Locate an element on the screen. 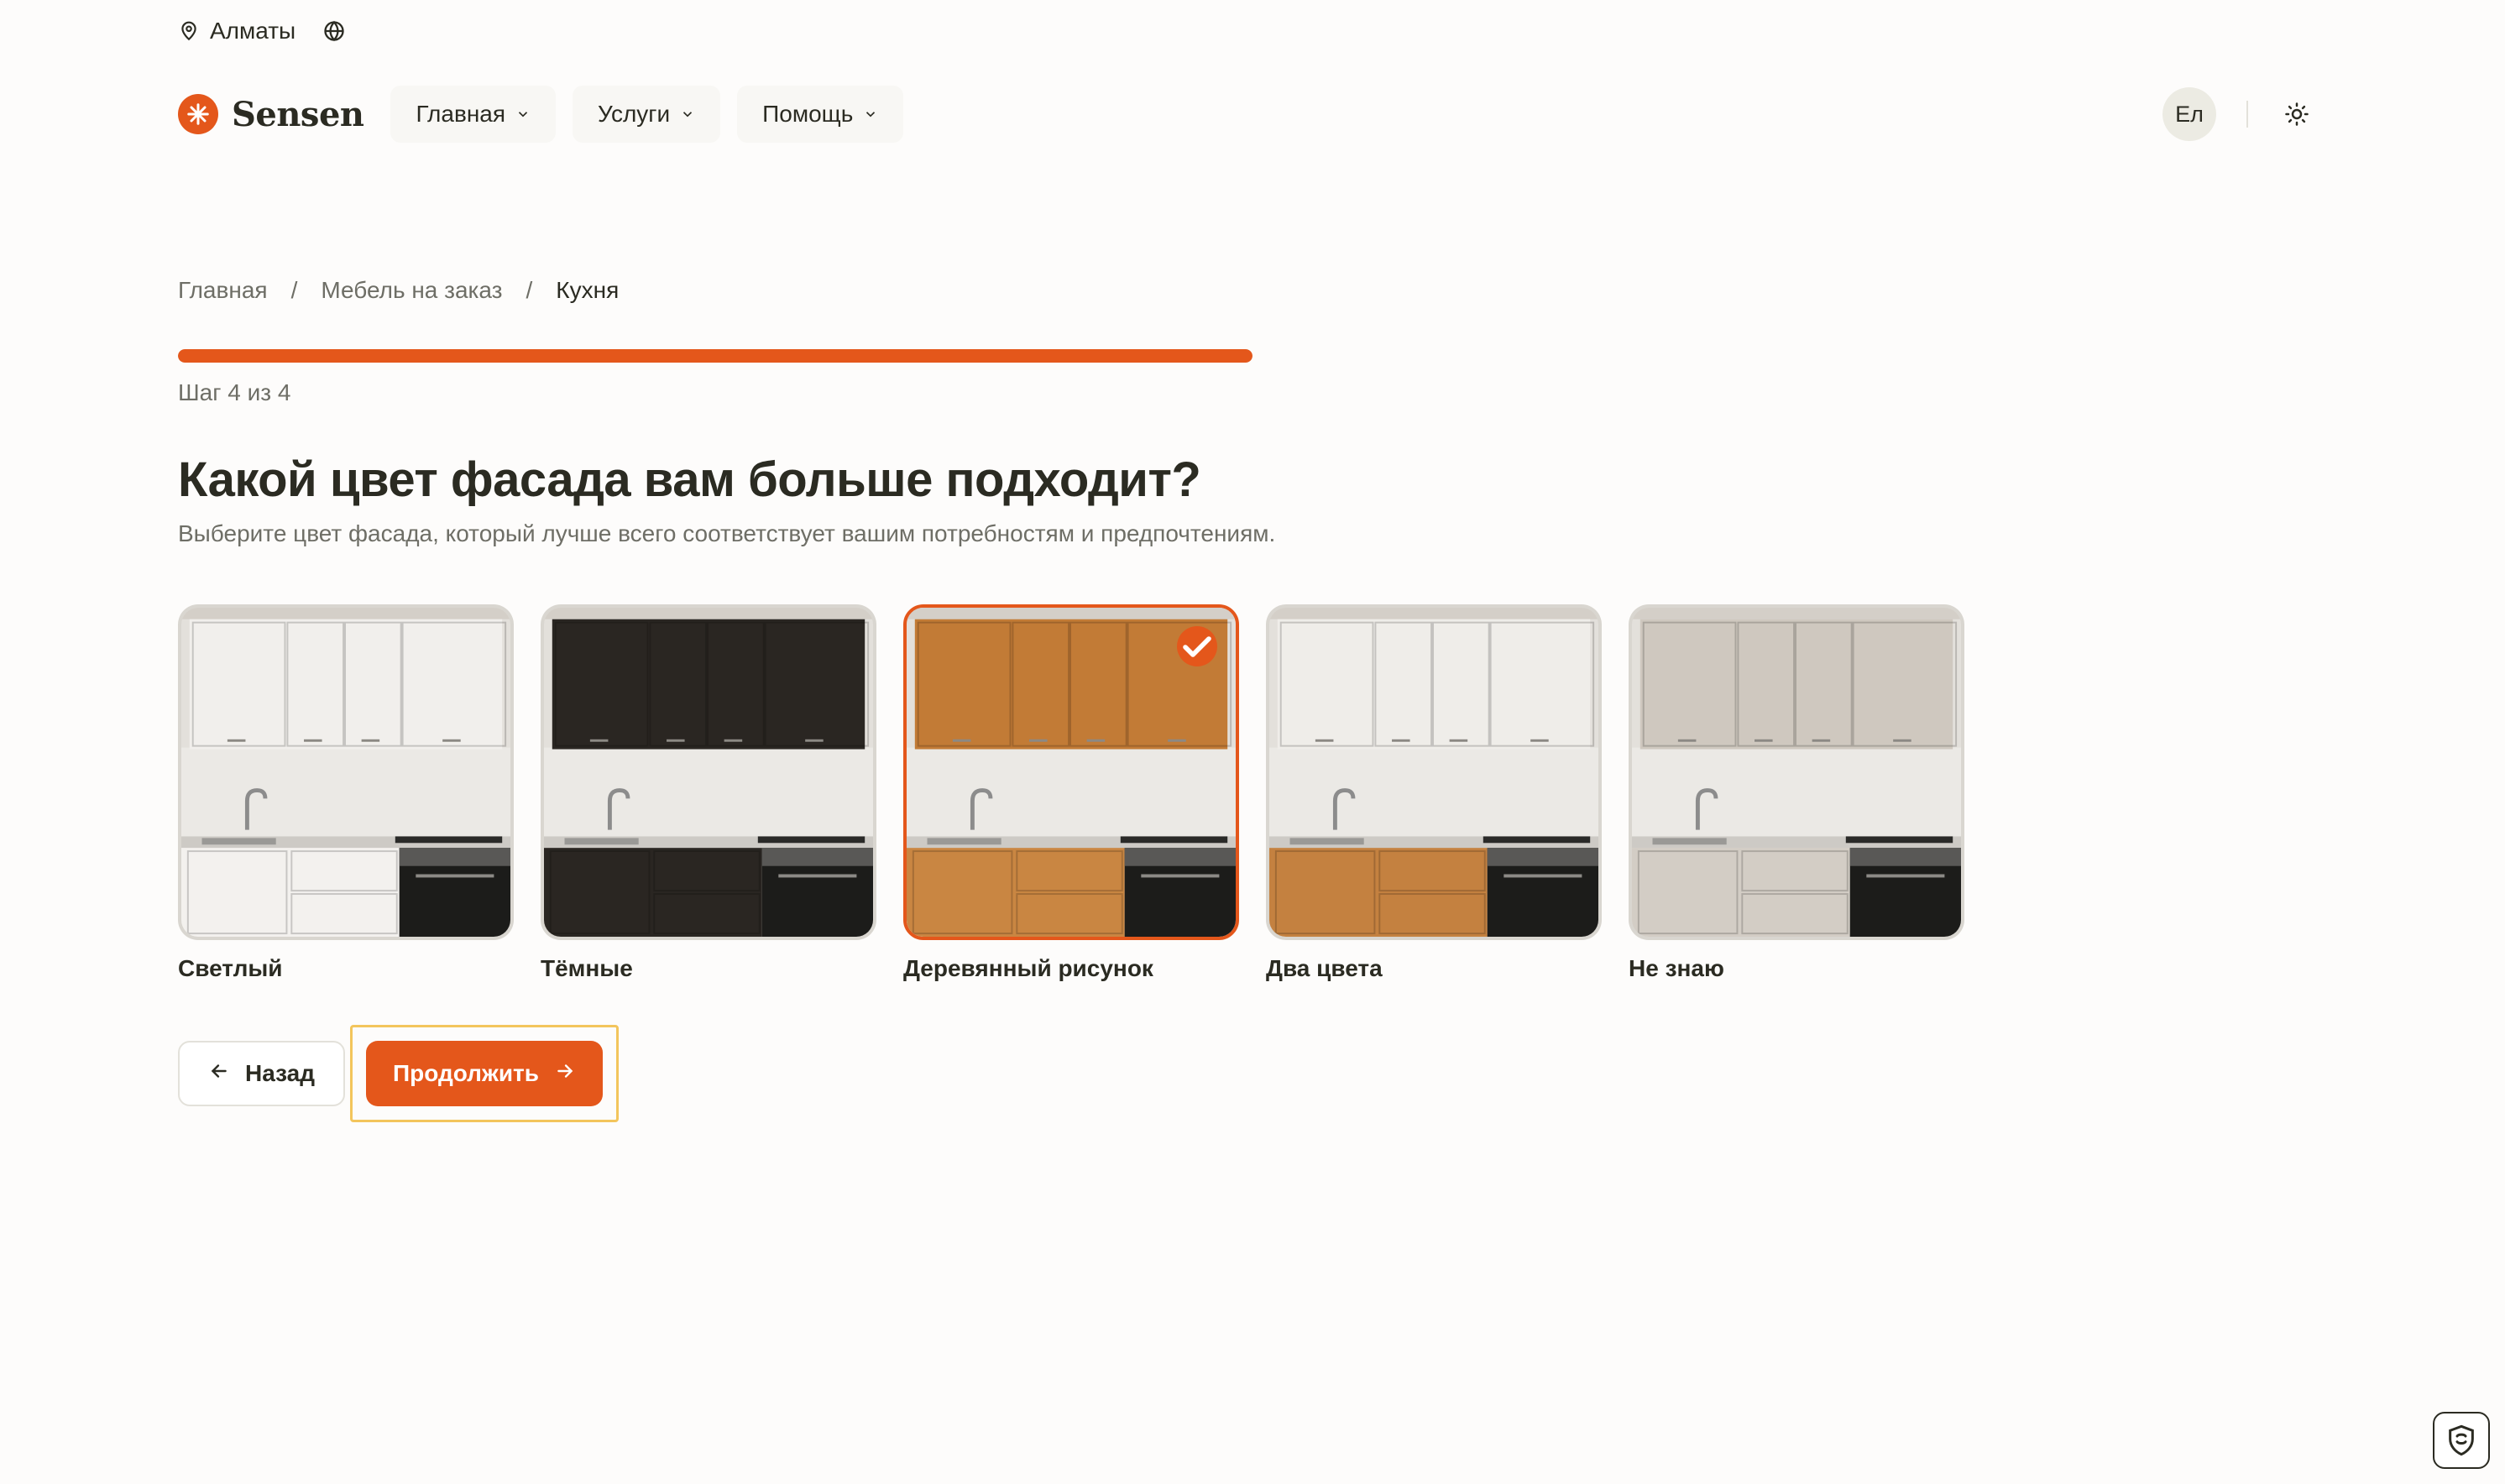 This screenshot has height=1484, width=2505. back-label: Назад is located at coordinates (280, 1073).